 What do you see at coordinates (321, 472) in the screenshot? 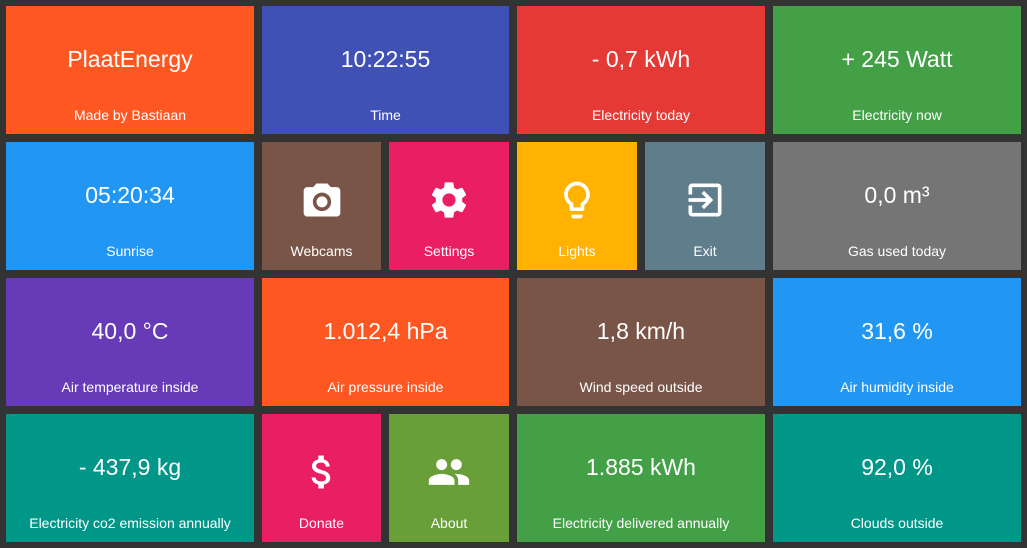
I see `dollar-icon` at bounding box center [321, 472].